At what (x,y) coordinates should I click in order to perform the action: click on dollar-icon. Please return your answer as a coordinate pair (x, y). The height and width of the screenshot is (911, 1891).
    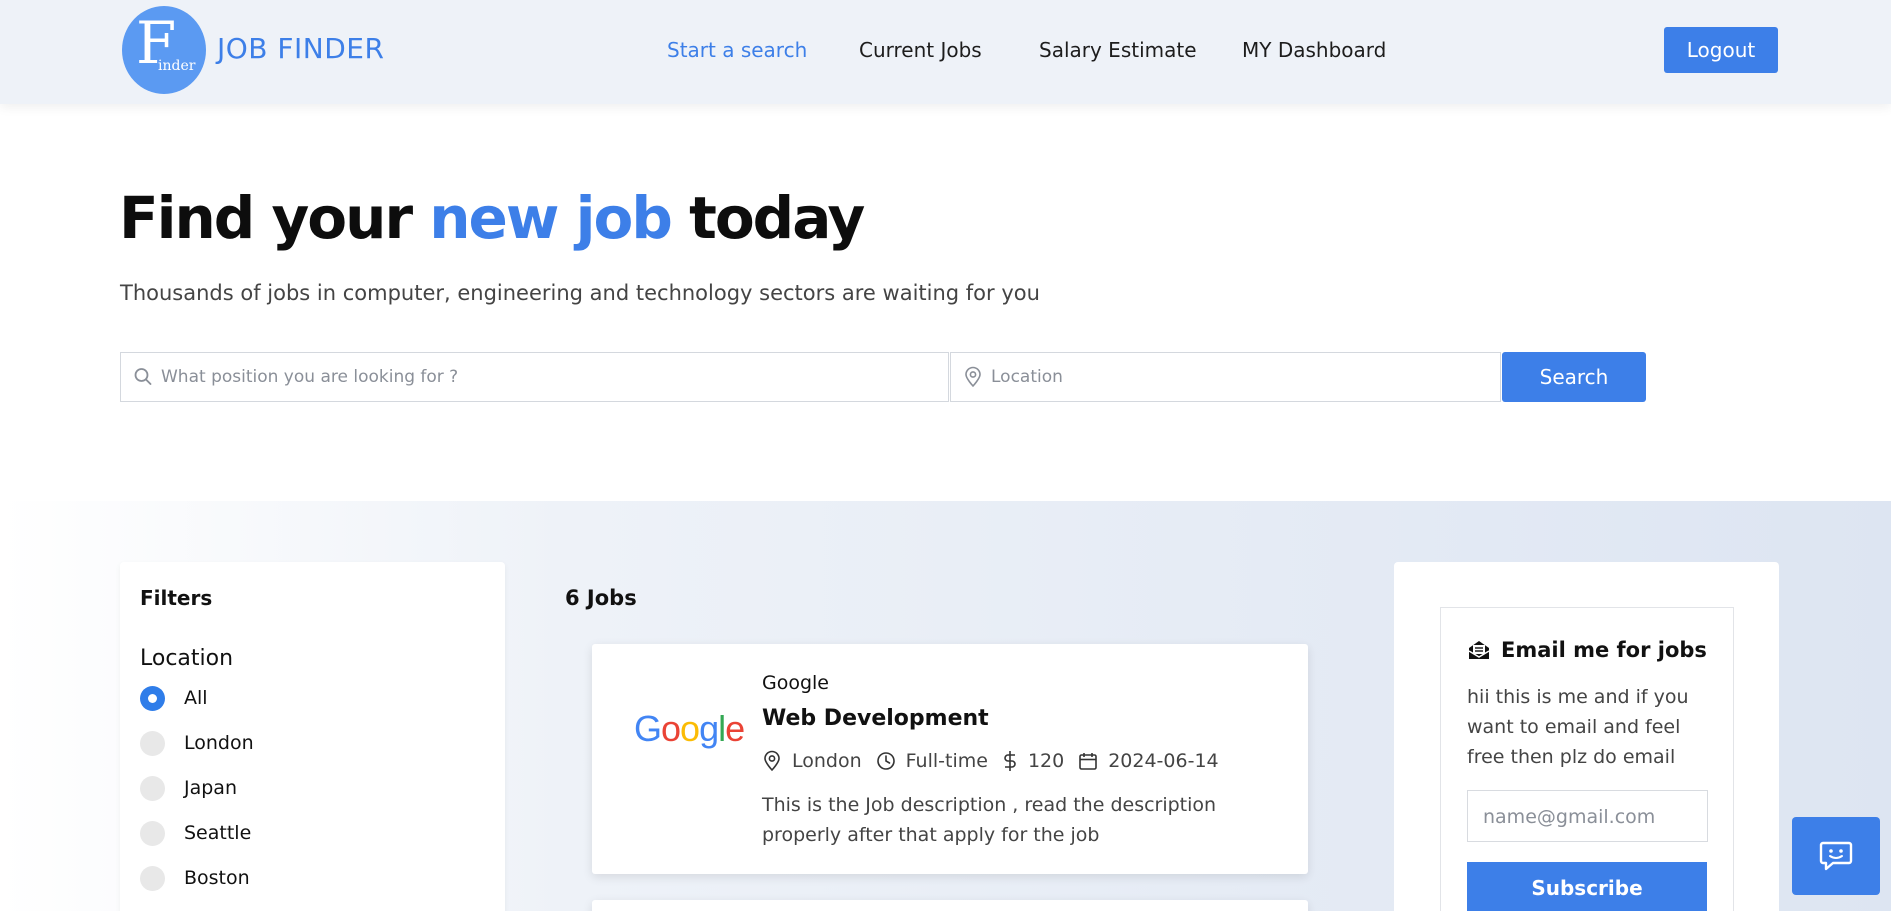
    Looking at the image, I should click on (1010, 761).